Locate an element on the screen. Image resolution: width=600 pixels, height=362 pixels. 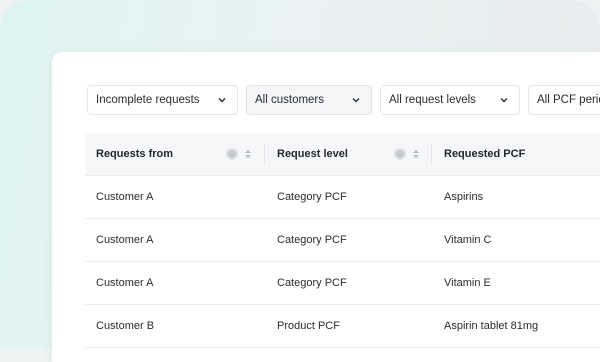
pcf-period-filter-dropdown: All PCF perio is located at coordinates (564, 100).